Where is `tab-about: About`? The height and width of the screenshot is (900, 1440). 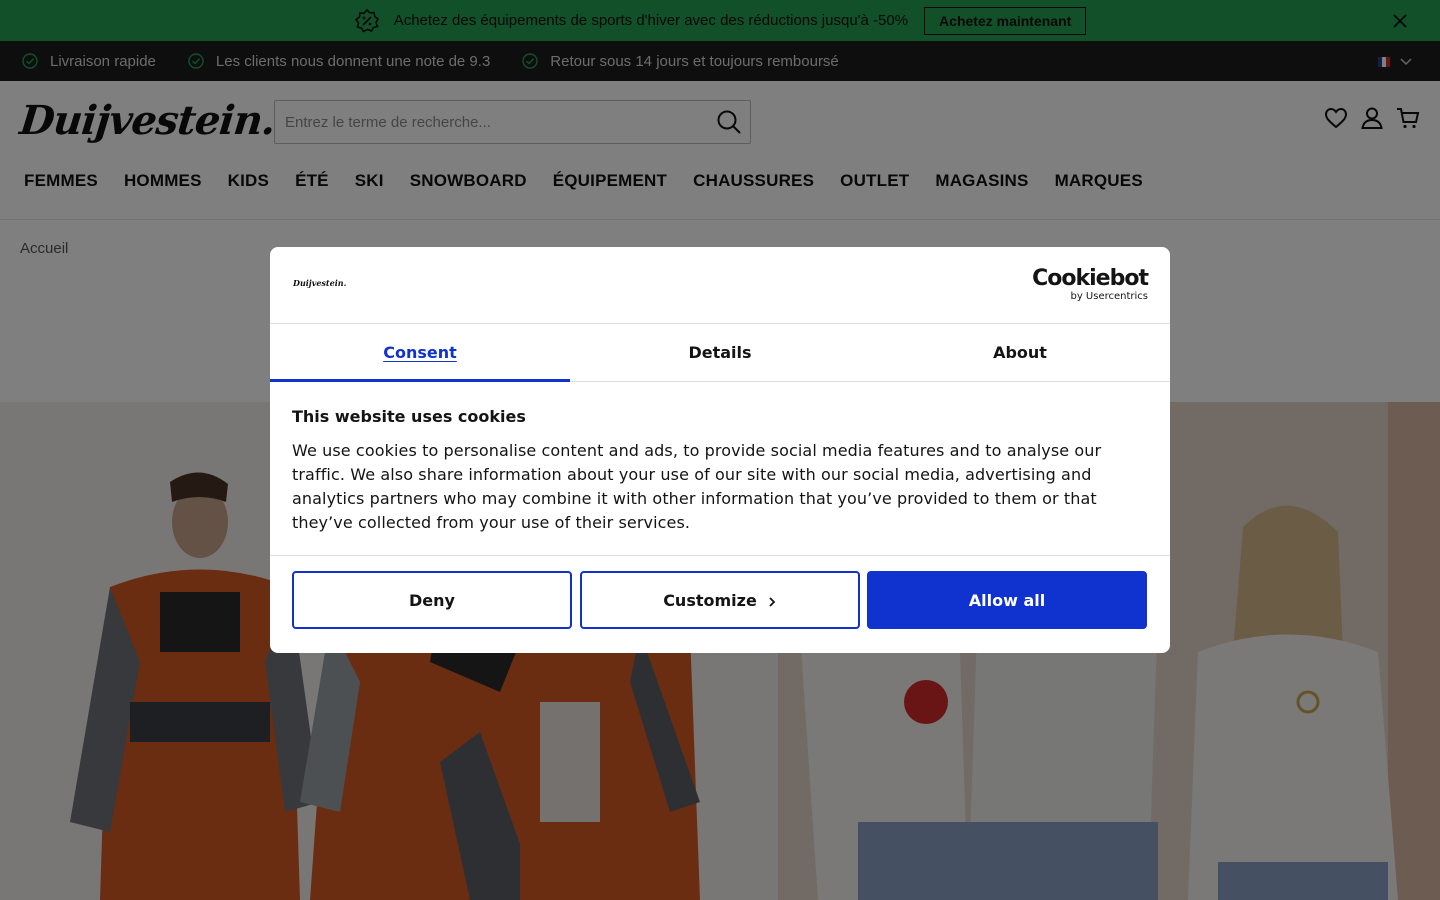 tab-about: About is located at coordinates (1020, 352).